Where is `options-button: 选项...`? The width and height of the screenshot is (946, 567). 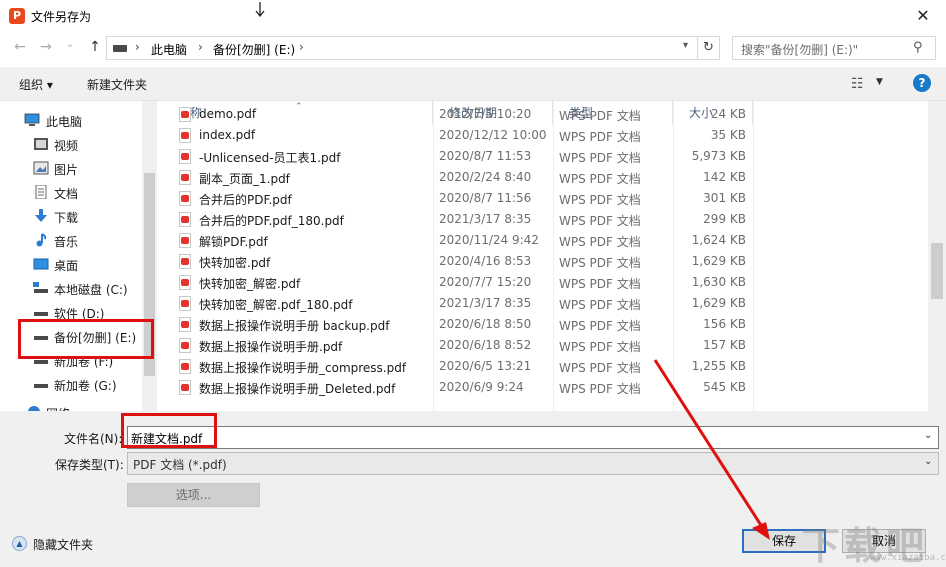
options-button: 选项... is located at coordinates (193, 495).